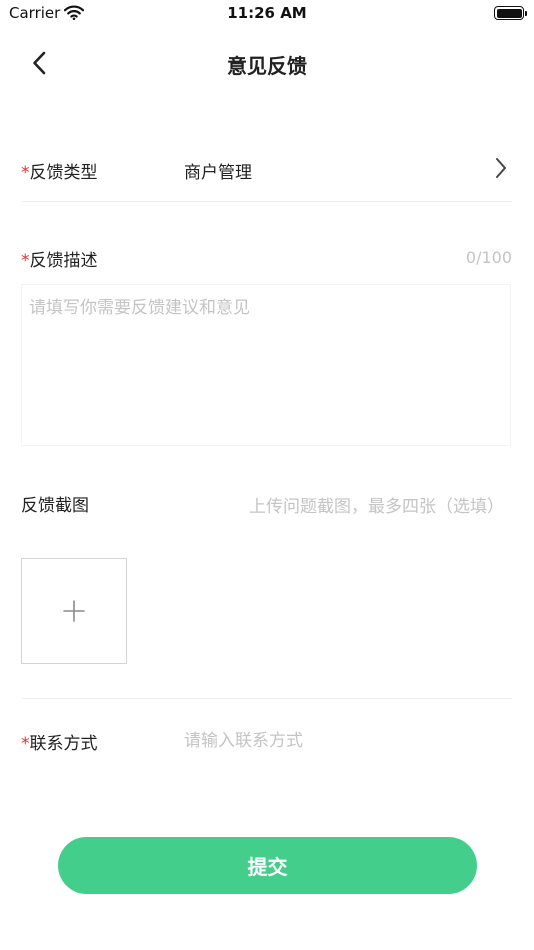  What do you see at coordinates (488, 257) in the screenshot?
I see `char-count: 0/100` at bounding box center [488, 257].